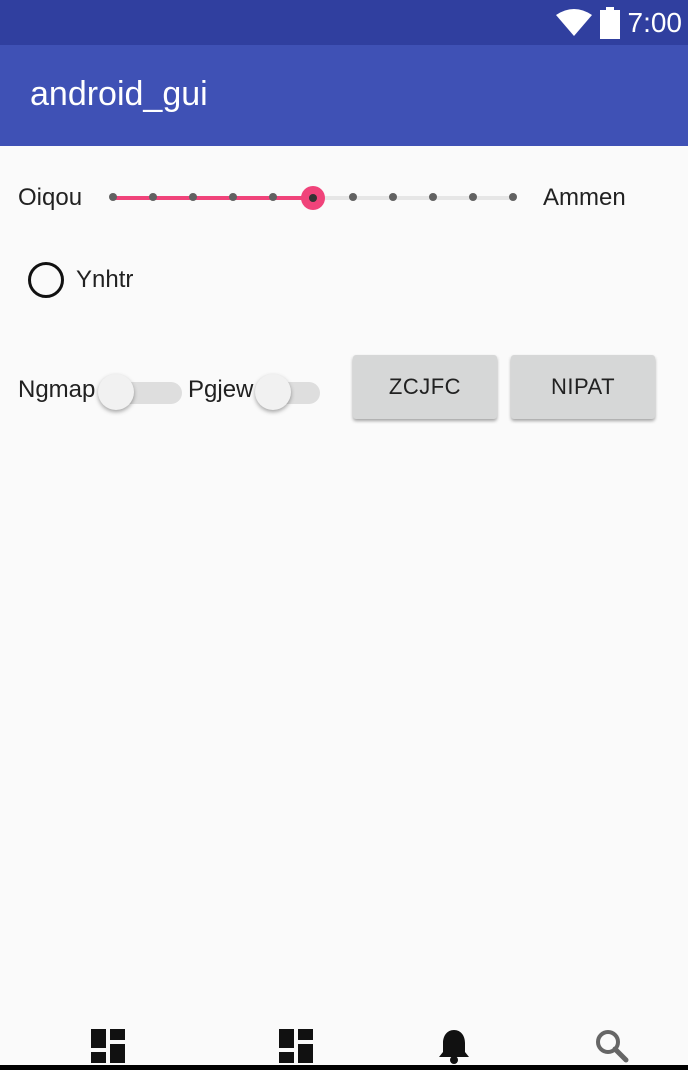 The height and width of the screenshot is (1070, 688). I want to click on search-icon, so click(612, 1046).